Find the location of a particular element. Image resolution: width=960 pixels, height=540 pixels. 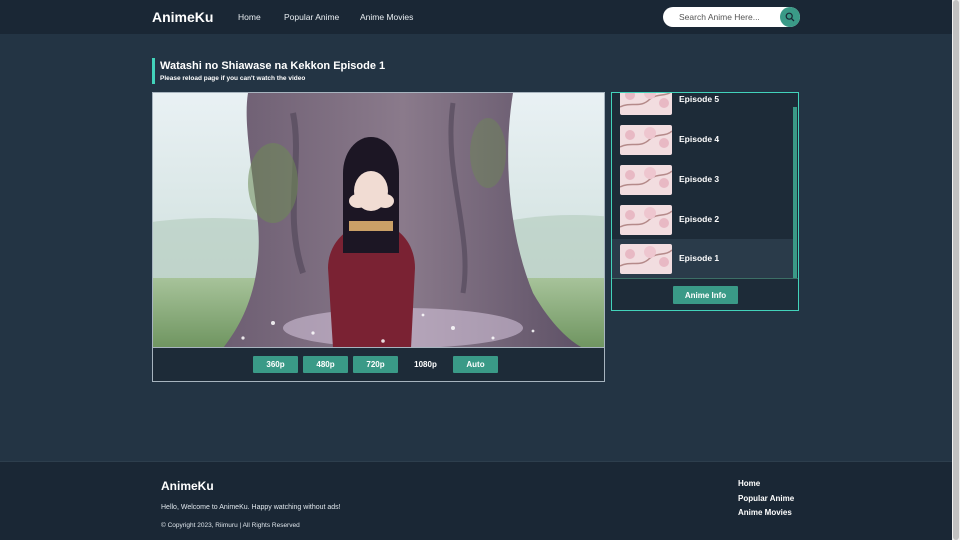

search-box is located at coordinates (731, 17).